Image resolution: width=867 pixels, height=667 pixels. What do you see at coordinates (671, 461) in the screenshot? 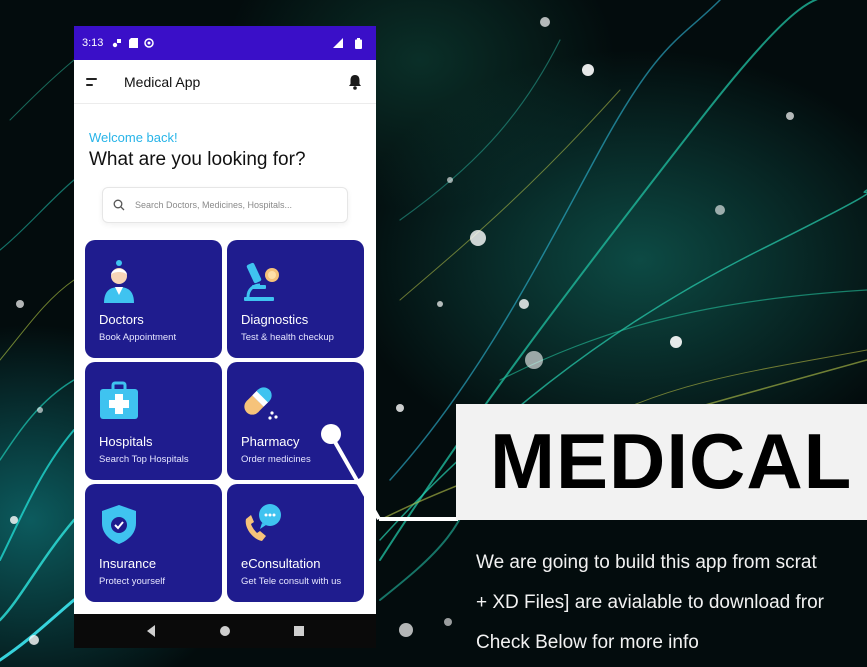
I see `banner-title: MEDICAL` at bounding box center [671, 461].